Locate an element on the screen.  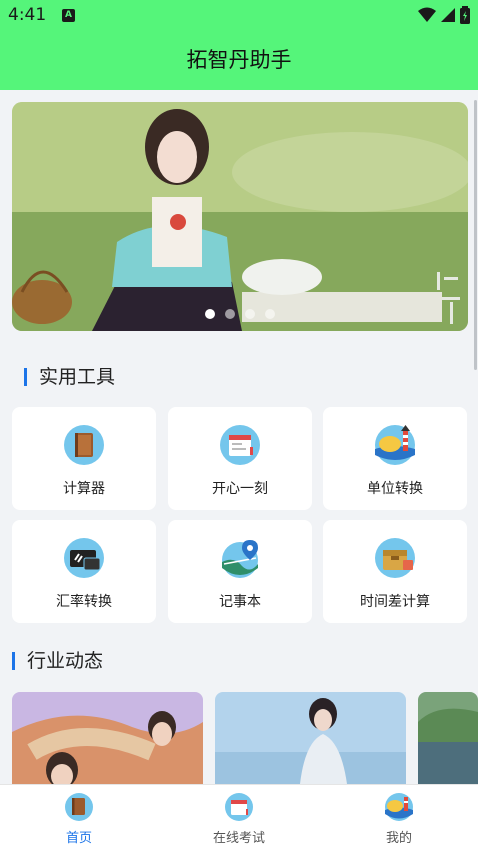
tool-time-diff: 时间差计算 is located at coordinates (395, 571).